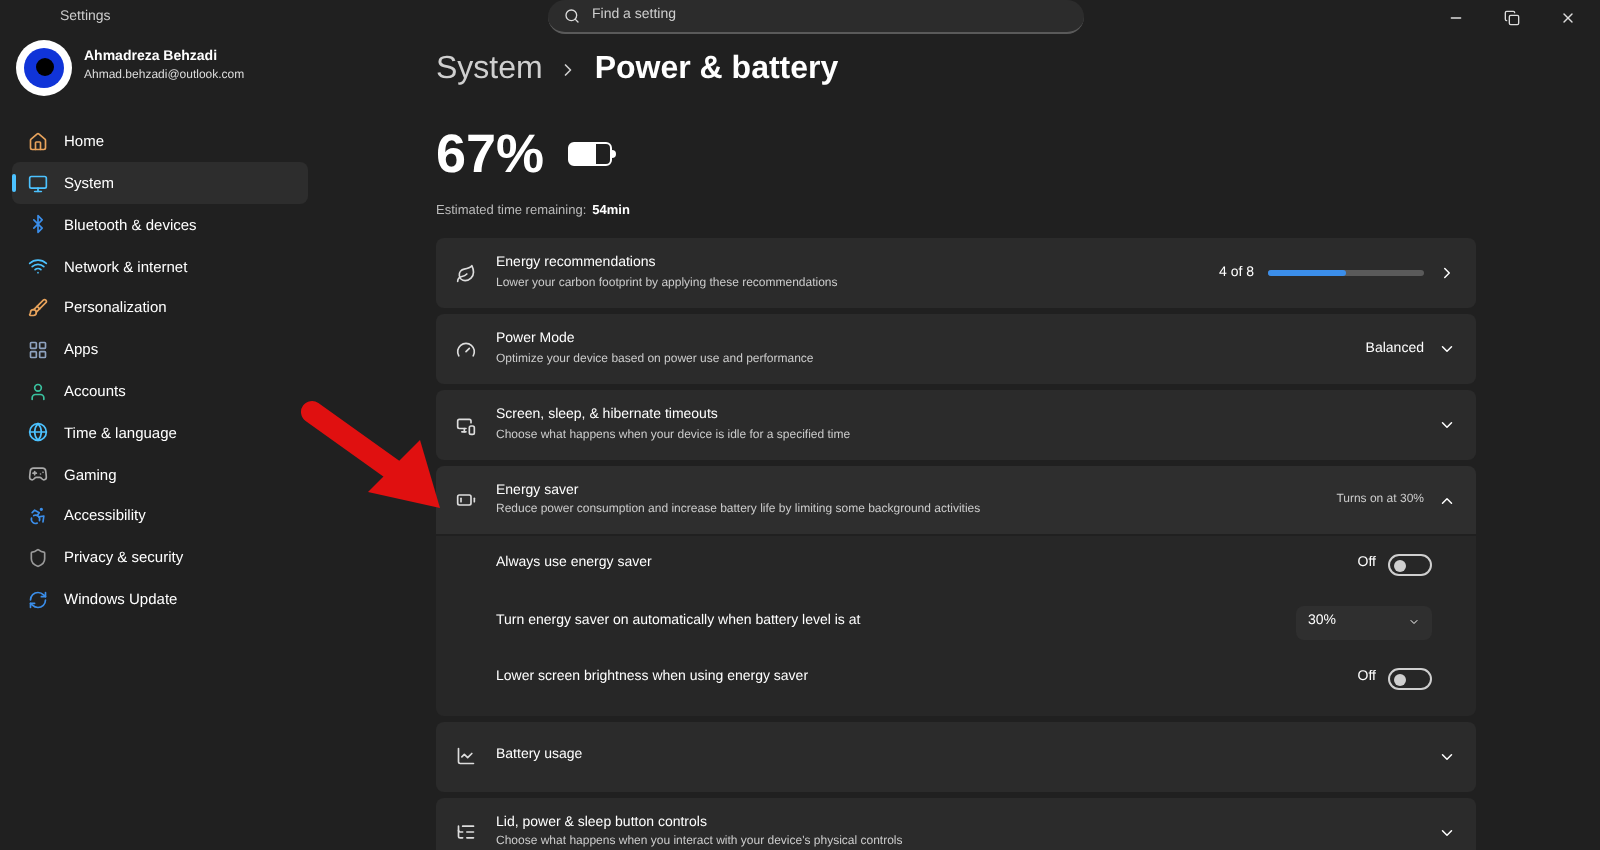  What do you see at coordinates (572, 16) in the screenshot?
I see `search-icon` at bounding box center [572, 16].